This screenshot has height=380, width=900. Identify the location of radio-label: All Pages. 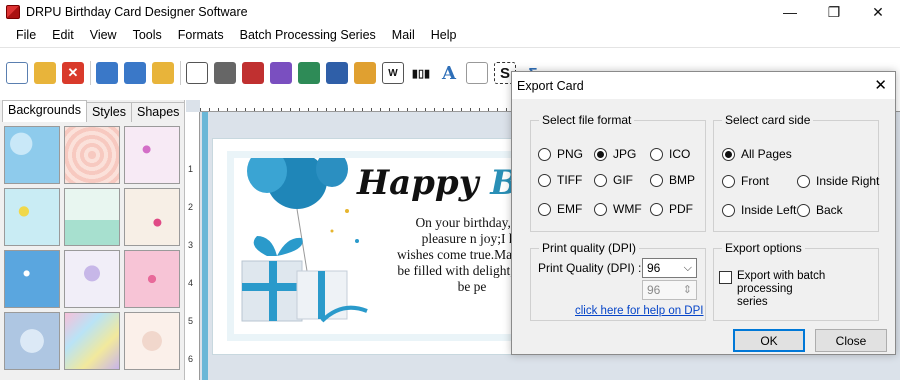
(766, 154).